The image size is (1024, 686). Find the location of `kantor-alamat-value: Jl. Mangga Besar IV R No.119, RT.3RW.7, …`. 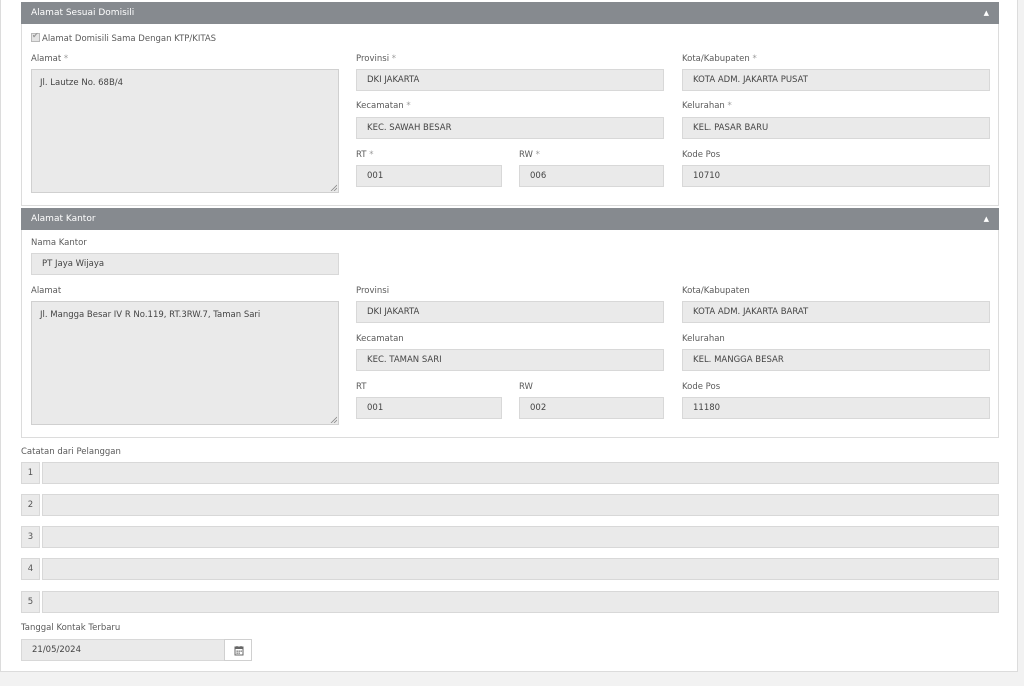

kantor-alamat-value: Jl. Mangga Besar IV R No.119, RT.3RW.7, … is located at coordinates (150, 315).